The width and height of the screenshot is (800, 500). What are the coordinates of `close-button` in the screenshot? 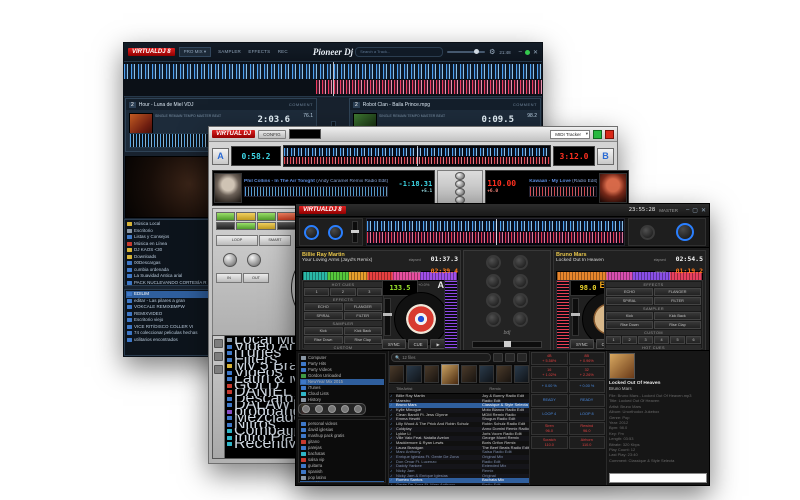 It's located at (609, 134).